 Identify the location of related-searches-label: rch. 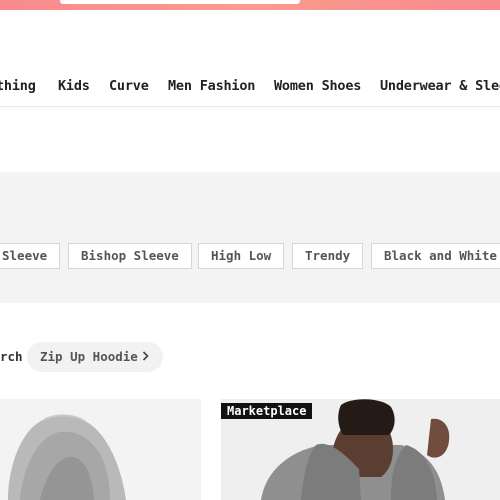
(11, 356).